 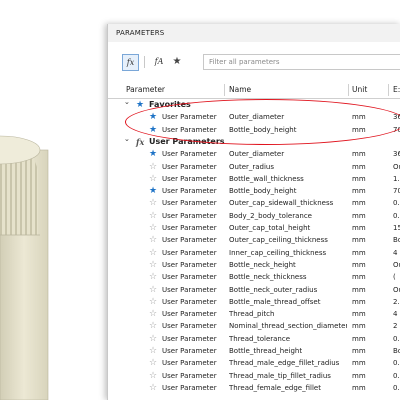 I want to click on table-row: ☆ User Parameter Bottle_neck_height mm Ou, so click(x=254, y=265).